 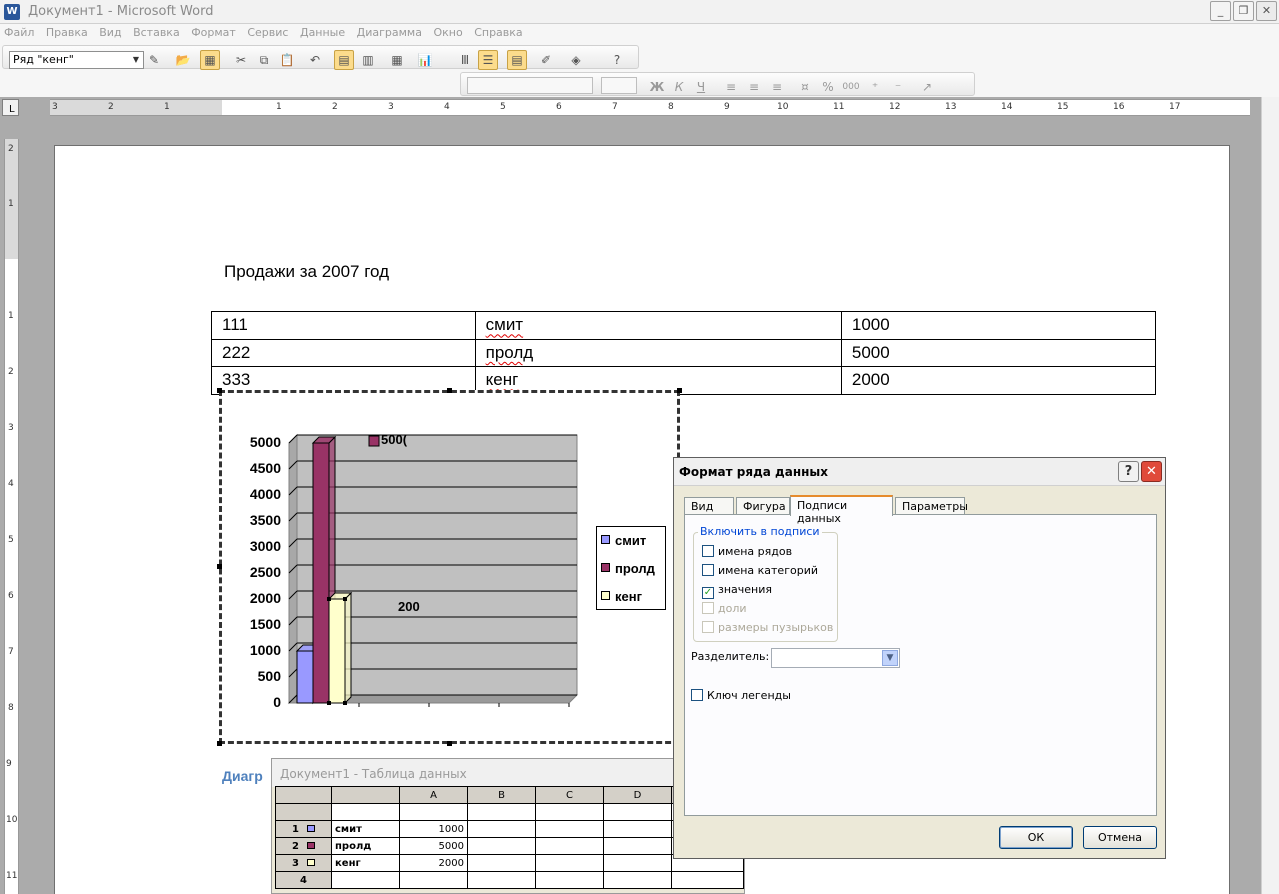 What do you see at coordinates (213, 31) in the screenshot?
I see `menu-format: Формат` at bounding box center [213, 31].